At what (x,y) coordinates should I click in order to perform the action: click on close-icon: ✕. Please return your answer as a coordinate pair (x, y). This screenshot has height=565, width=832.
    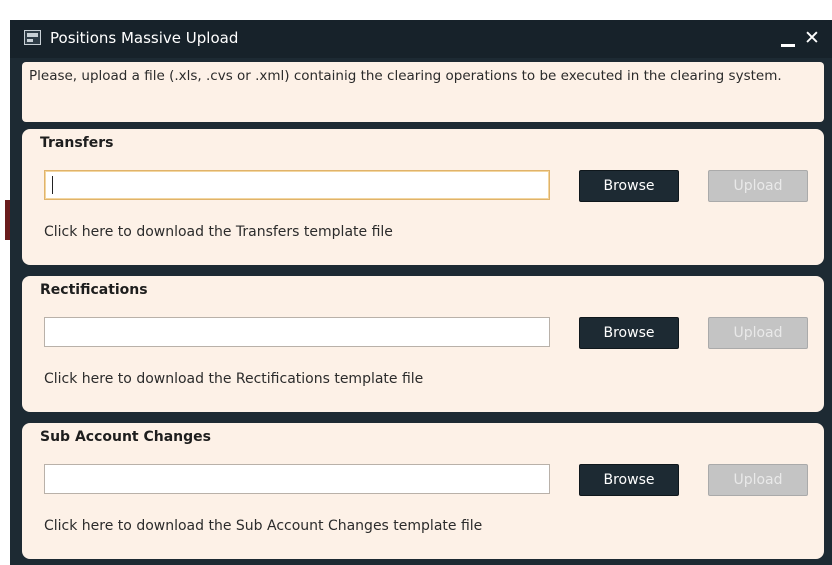
    Looking at the image, I should click on (813, 38).